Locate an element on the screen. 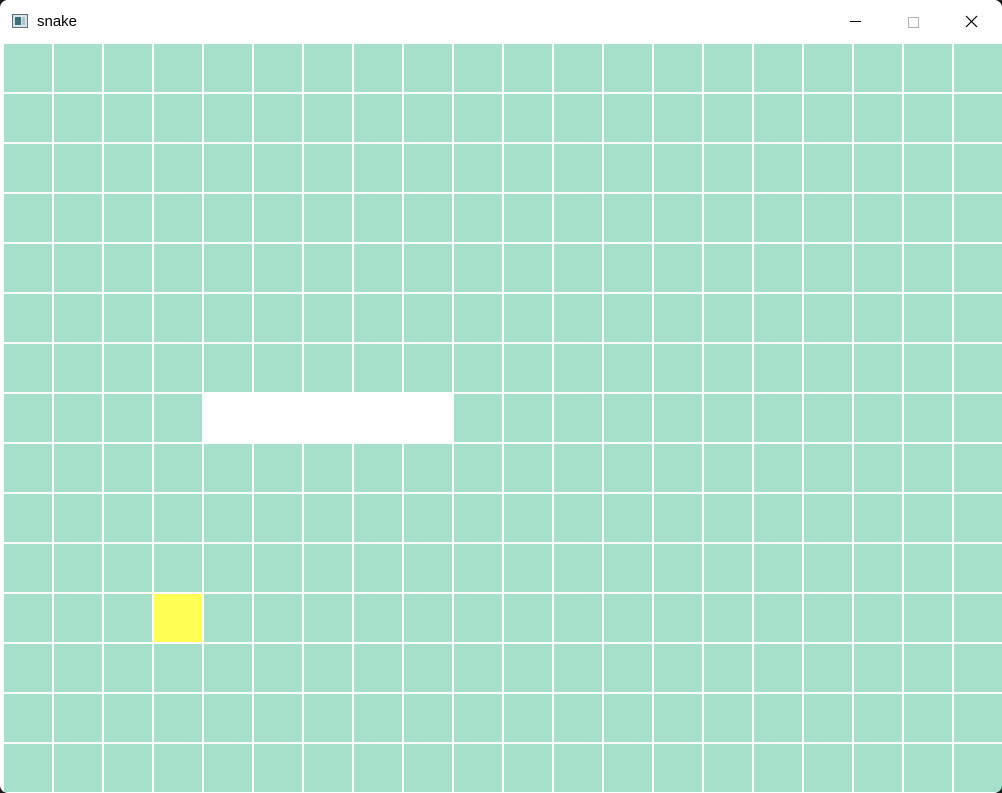  close-button is located at coordinates (971, 21).